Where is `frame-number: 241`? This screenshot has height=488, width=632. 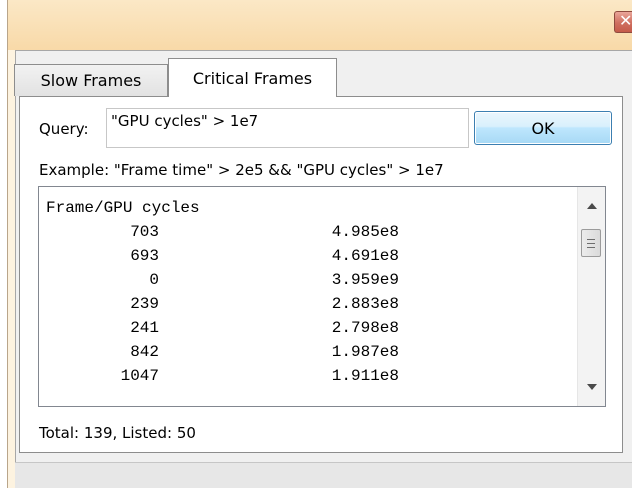 frame-number: 241 is located at coordinates (144, 328).